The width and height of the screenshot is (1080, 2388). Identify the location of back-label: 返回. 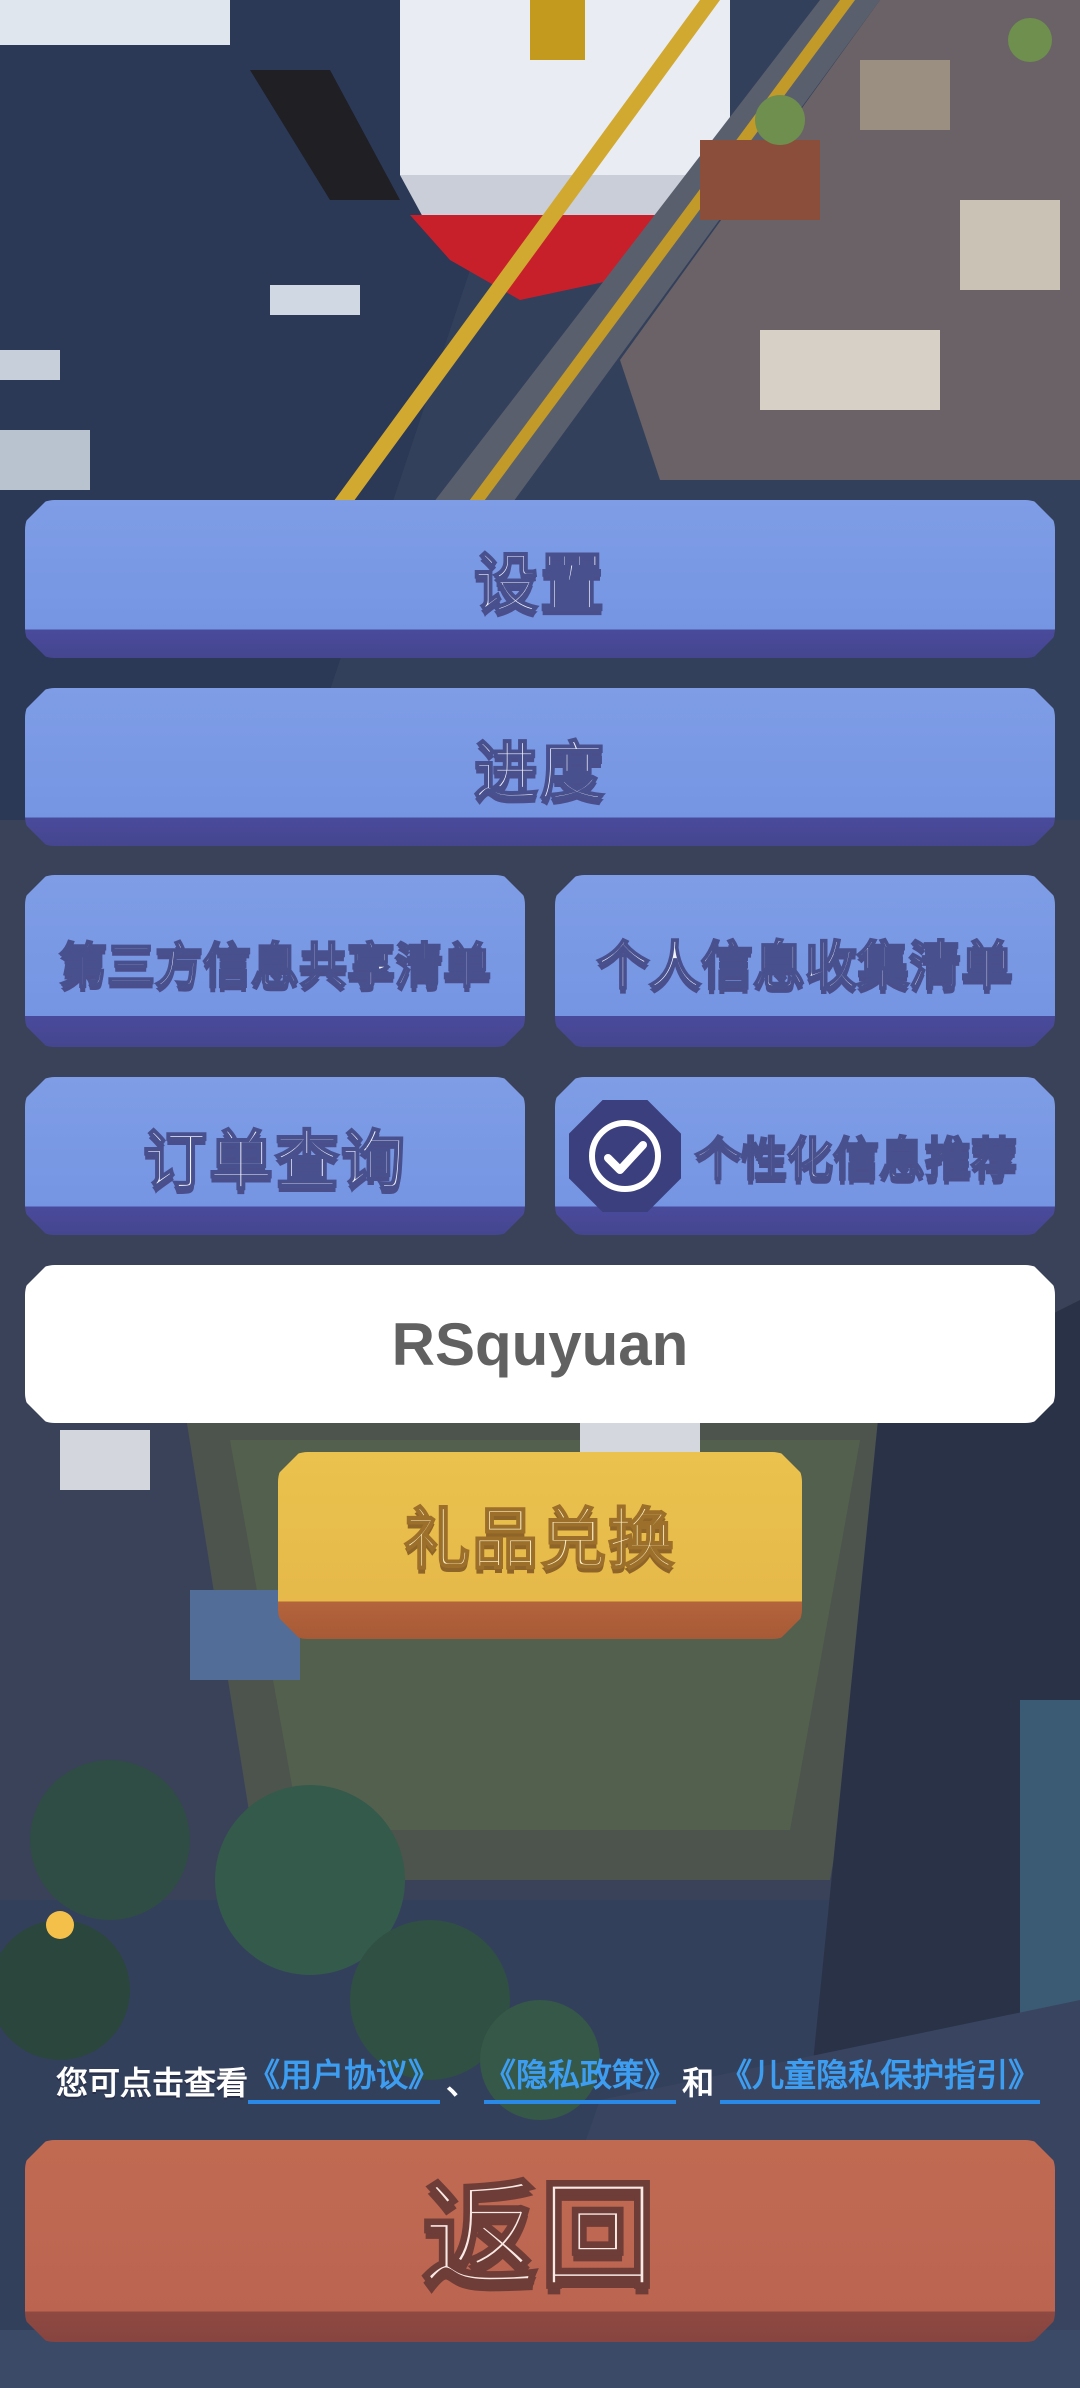
(540, 2236).